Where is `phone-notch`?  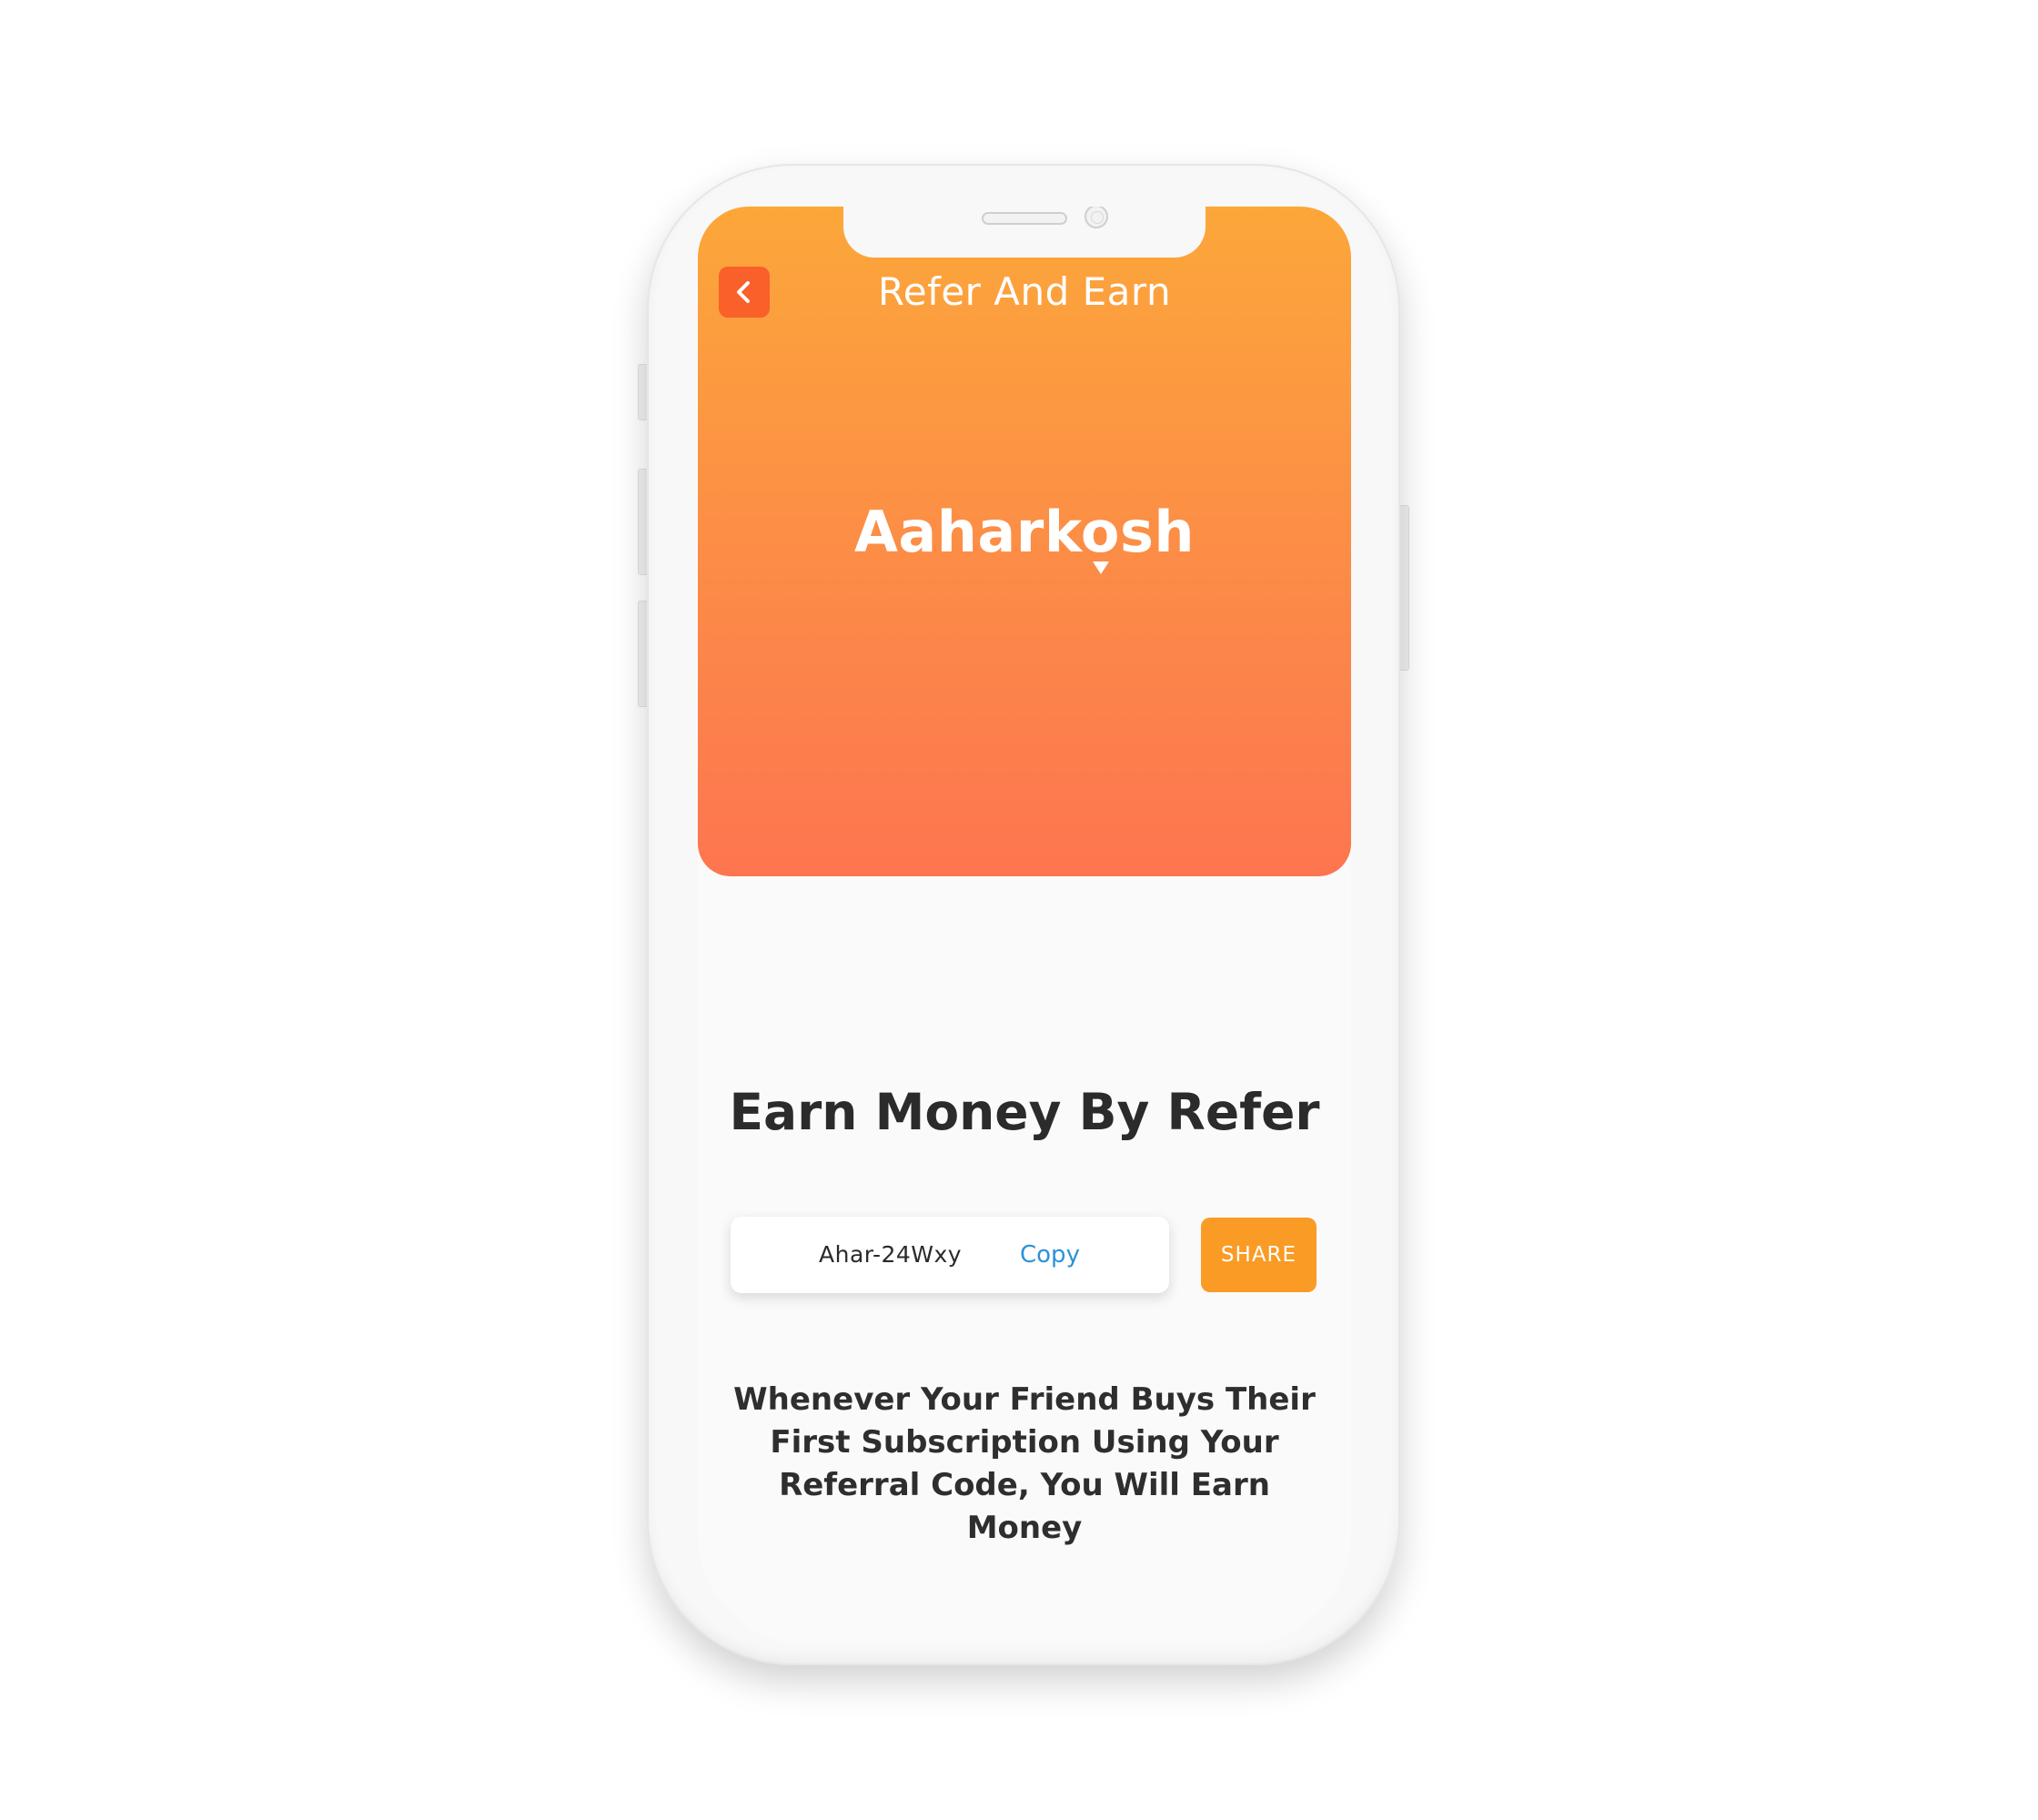 phone-notch is located at coordinates (1024, 233).